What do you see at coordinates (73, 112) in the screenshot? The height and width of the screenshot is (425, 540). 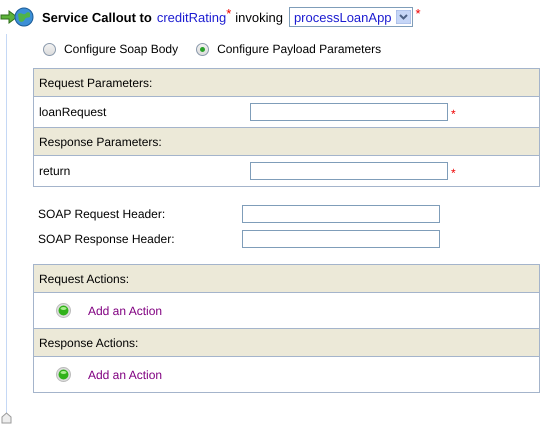 I see `parameter-label: loanRequest` at bounding box center [73, 112].